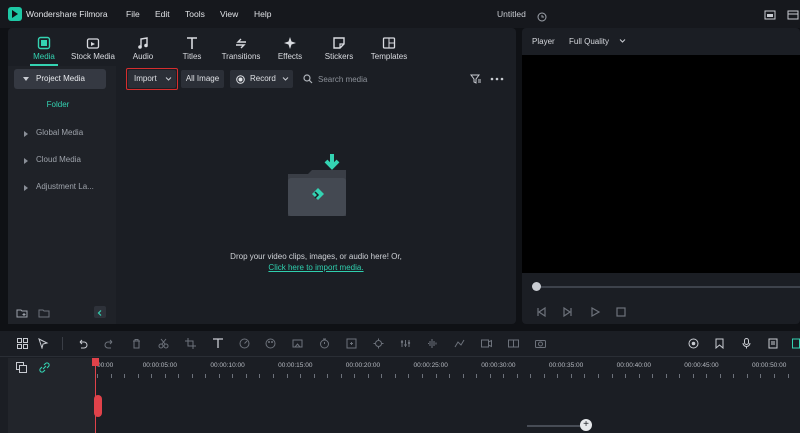 The height and width of the screenshot is (433, 800). I want to click on tab-effects: Effects, so click(290, 50).